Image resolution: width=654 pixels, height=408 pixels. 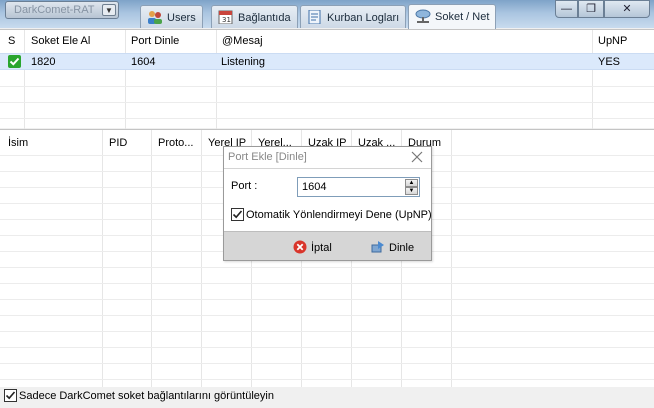 I want to click on chevron-up-icon: ▲, so click(x=411, y=183).